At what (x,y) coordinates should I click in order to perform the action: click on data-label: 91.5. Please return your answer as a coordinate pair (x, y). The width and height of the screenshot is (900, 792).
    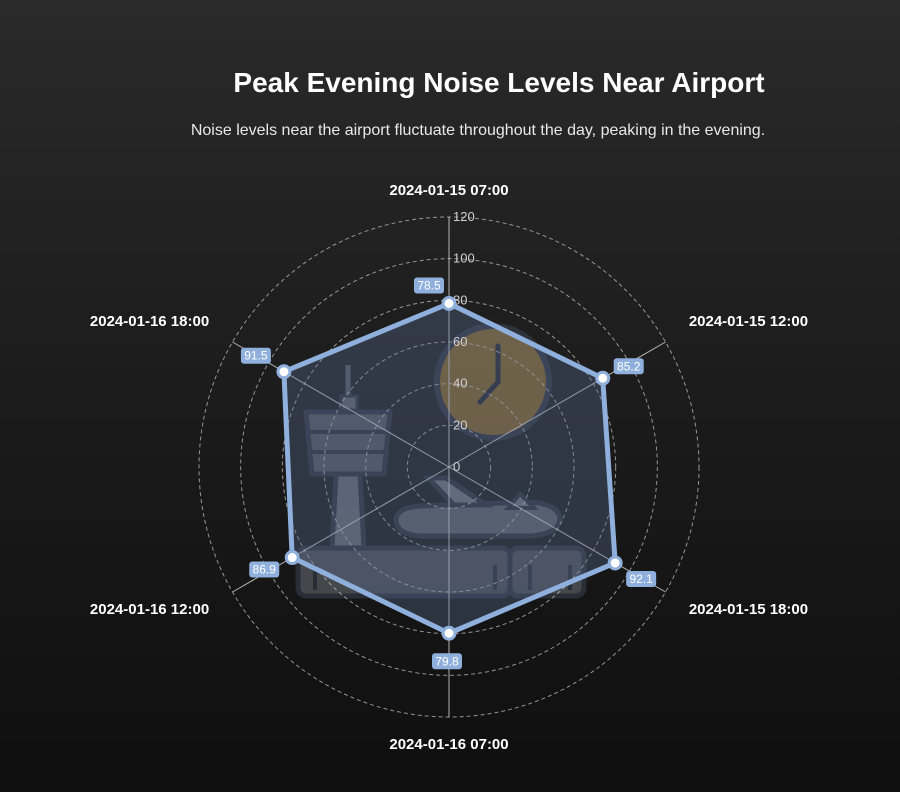
    Looking at the image, I should click on (255, 355).